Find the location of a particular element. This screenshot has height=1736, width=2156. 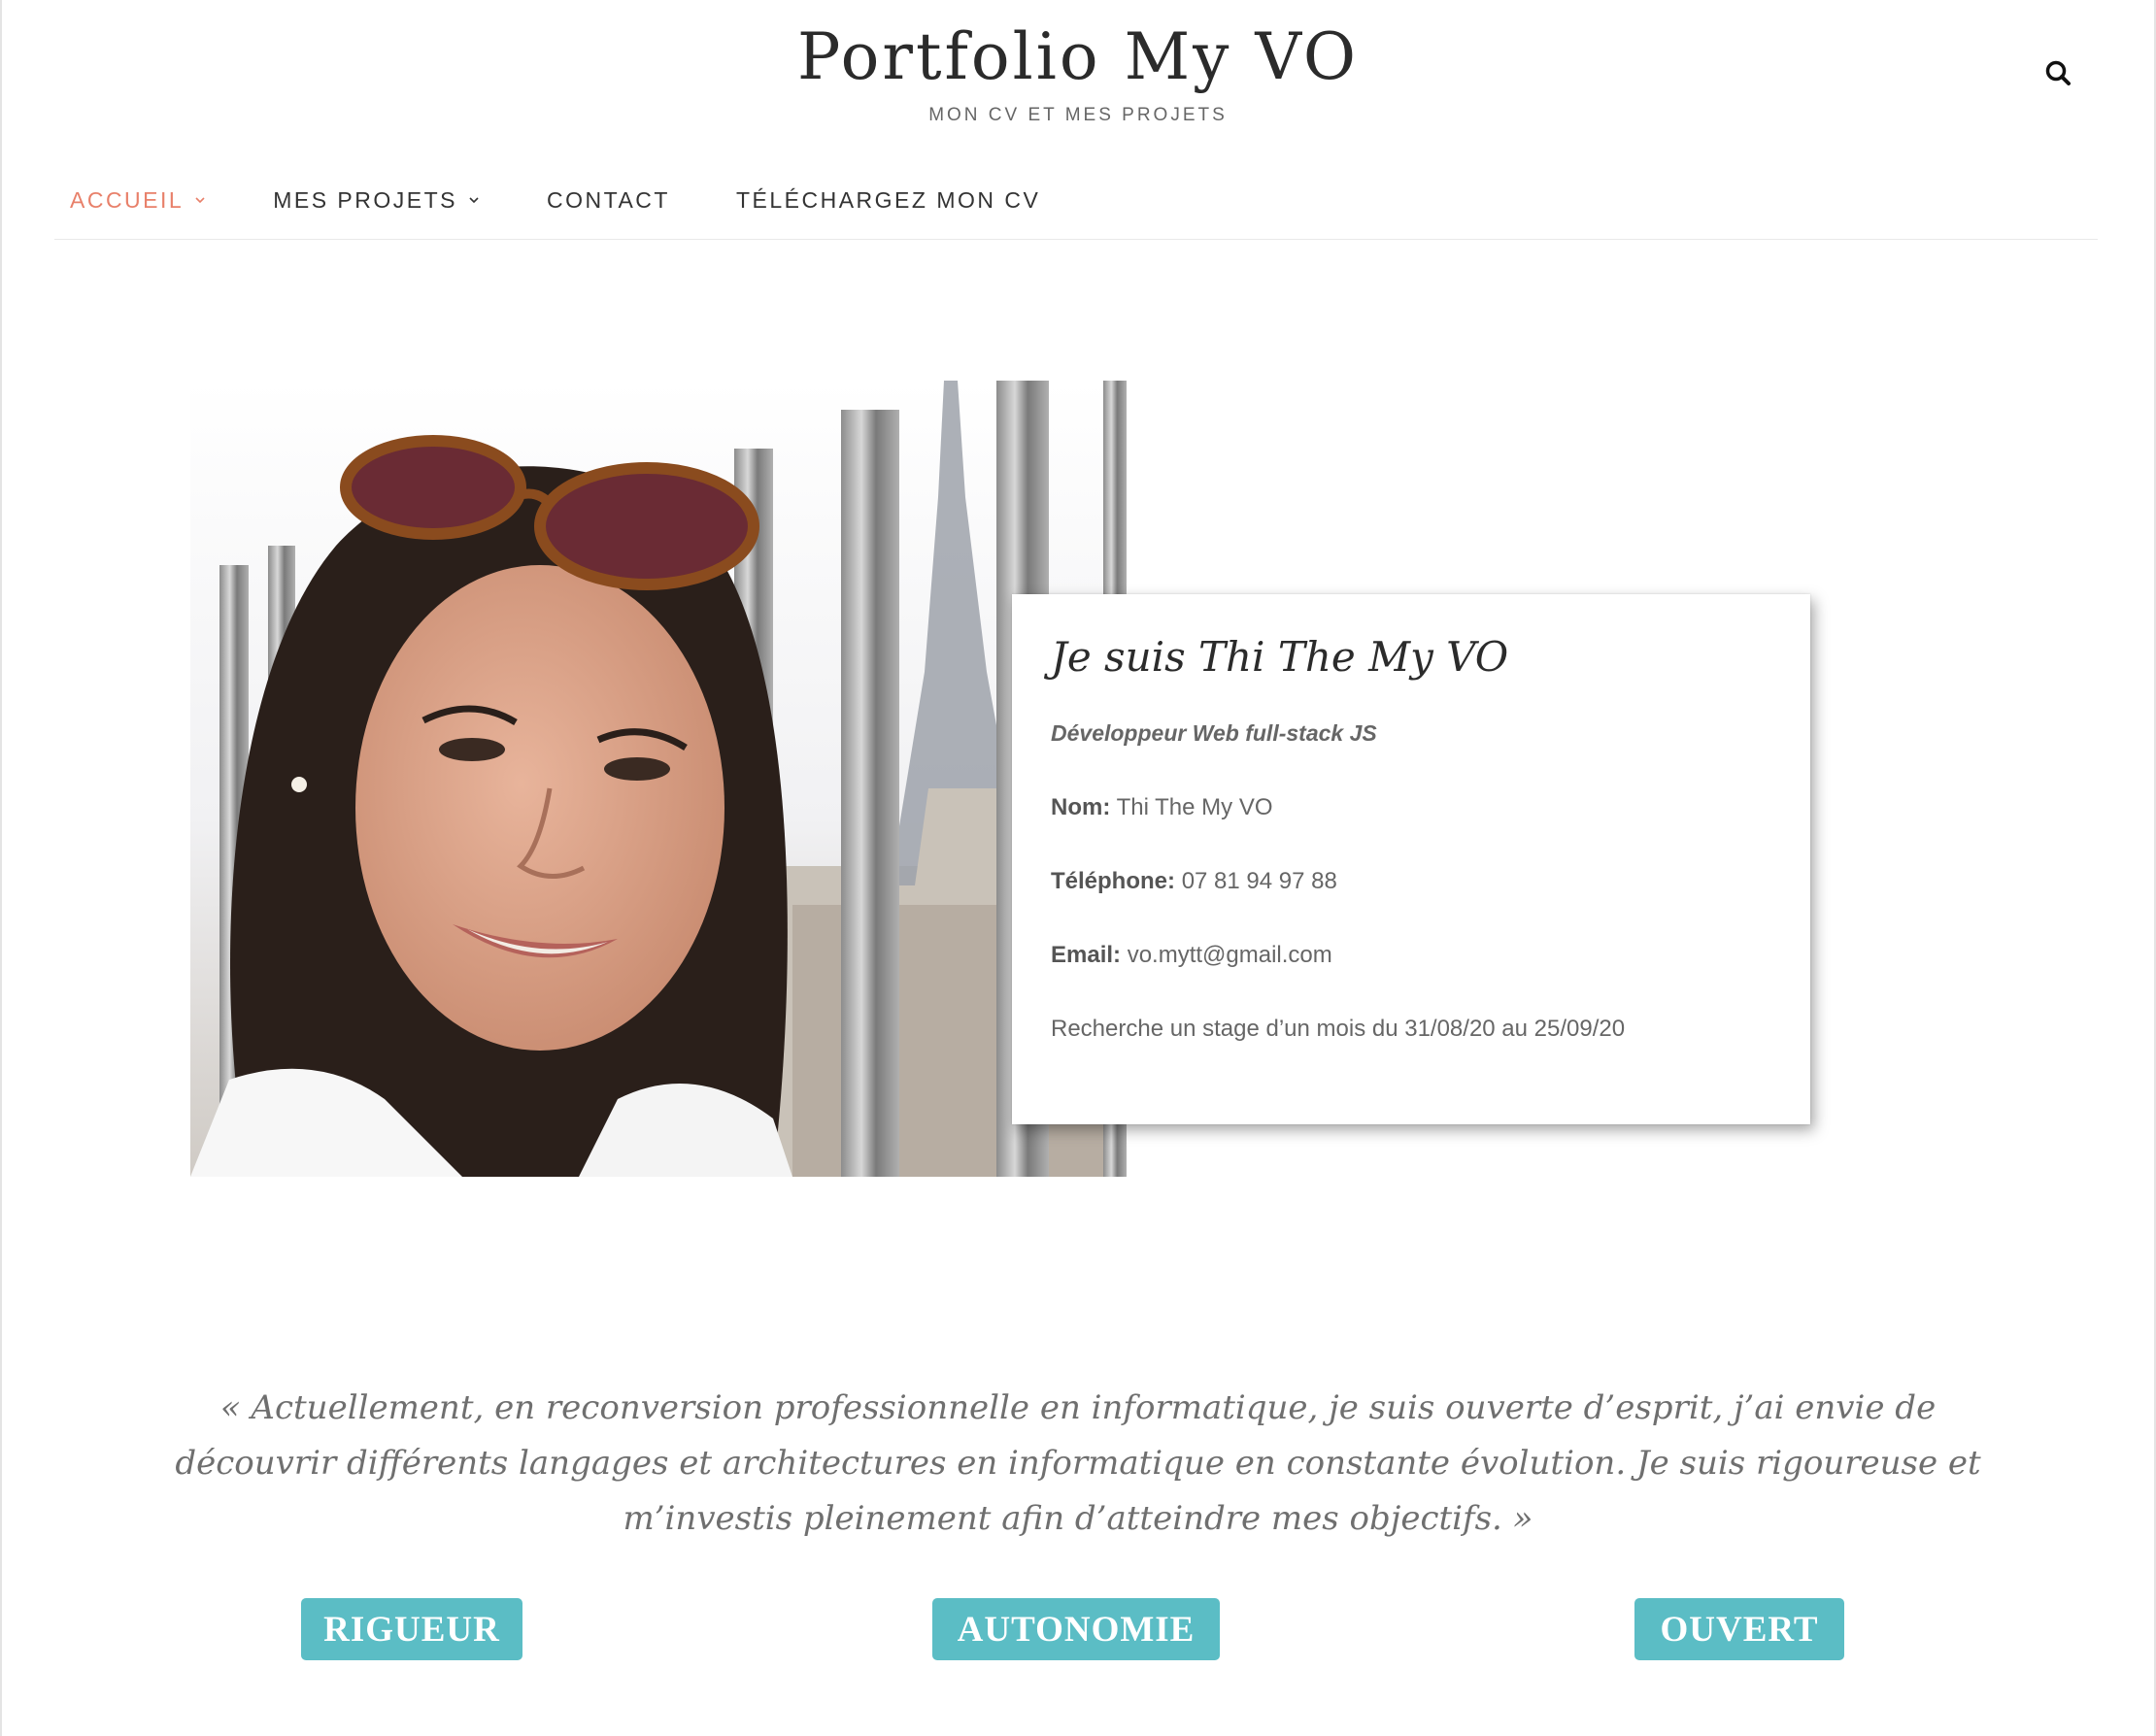

nav-item-accueil: ACCUEIL is located at coordinates (134, 200).